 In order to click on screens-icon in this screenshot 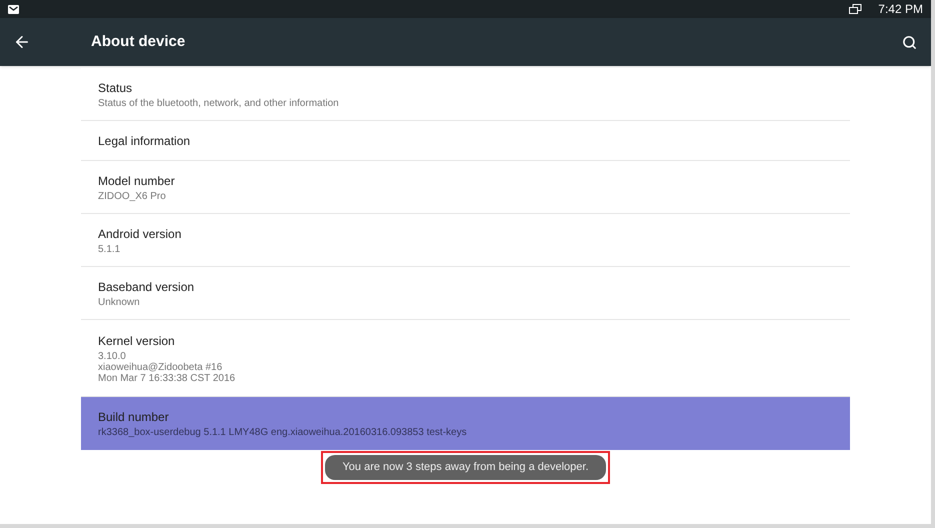, I will do `click(855, 9)`.